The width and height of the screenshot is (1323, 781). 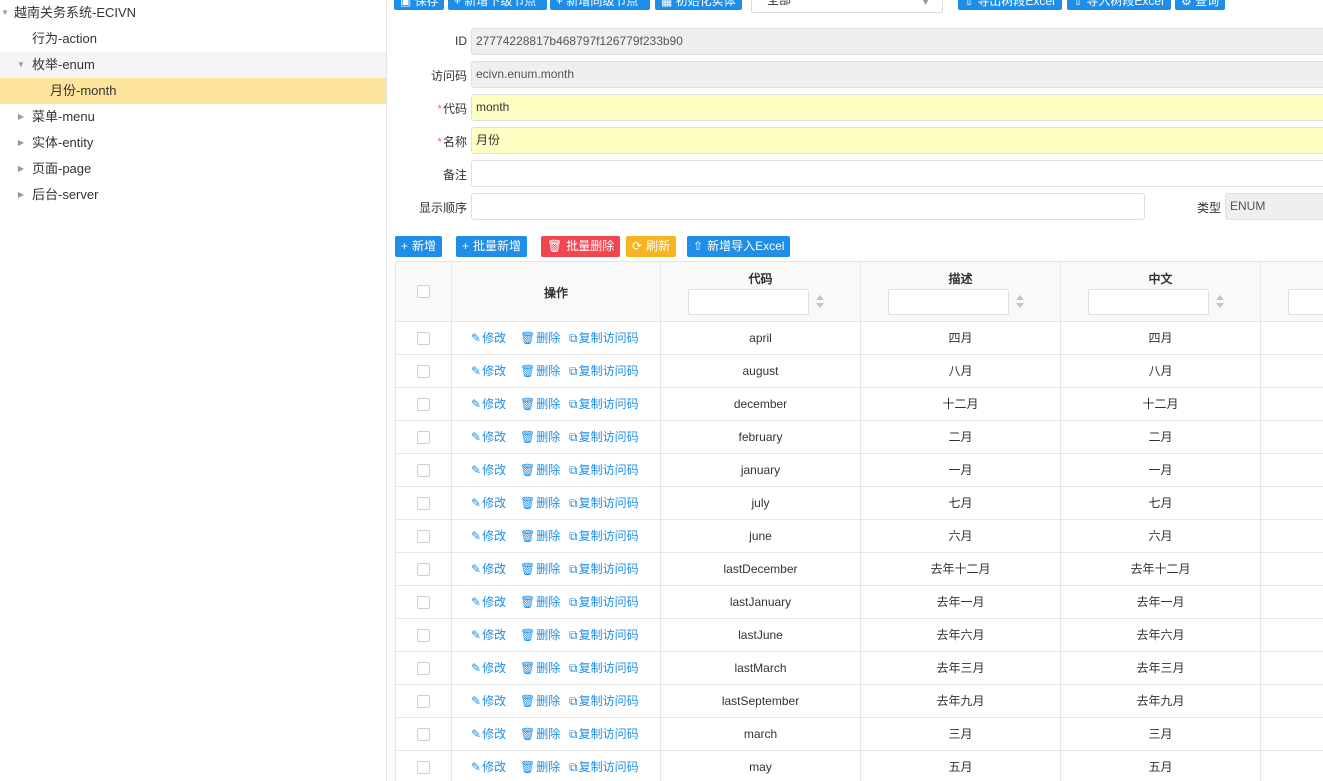 I want to click on header-select-cell, so click(x=424, y=292).